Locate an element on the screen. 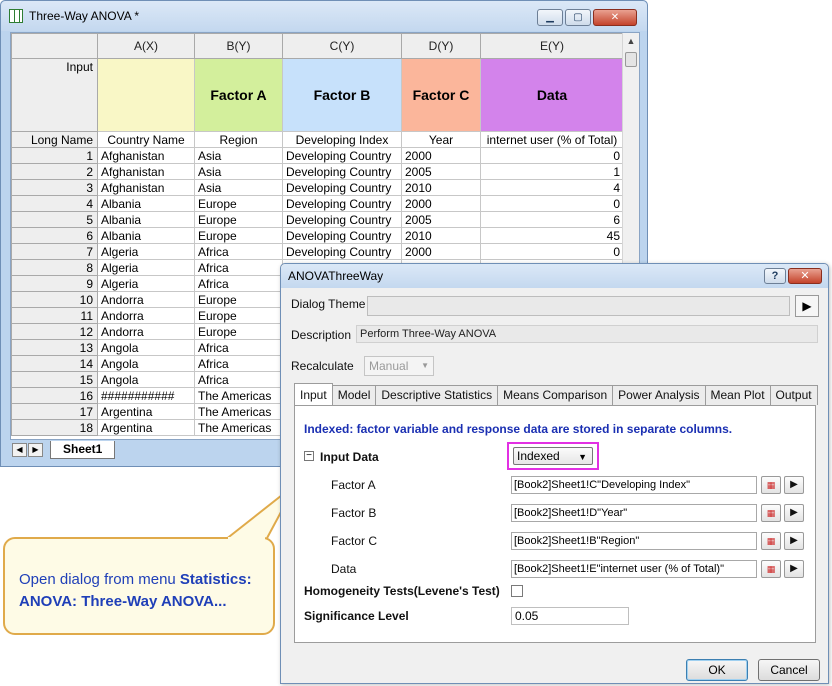  factor-b-input: [Book2]Sheet1!D"Year" is located at coordinates (634, 513).